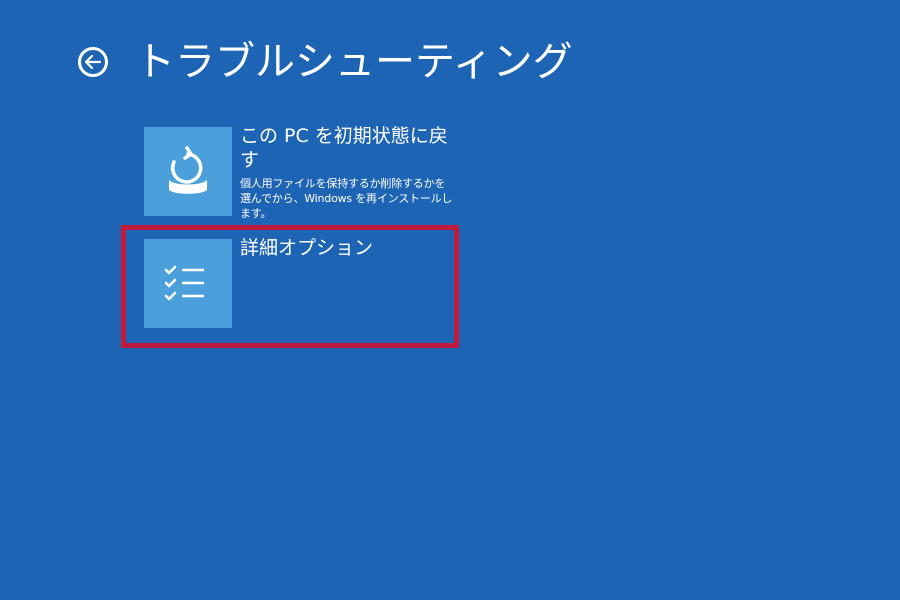  I want to click on reset-pc-title: この PC を初期状態に戻す, so click(344, 148).